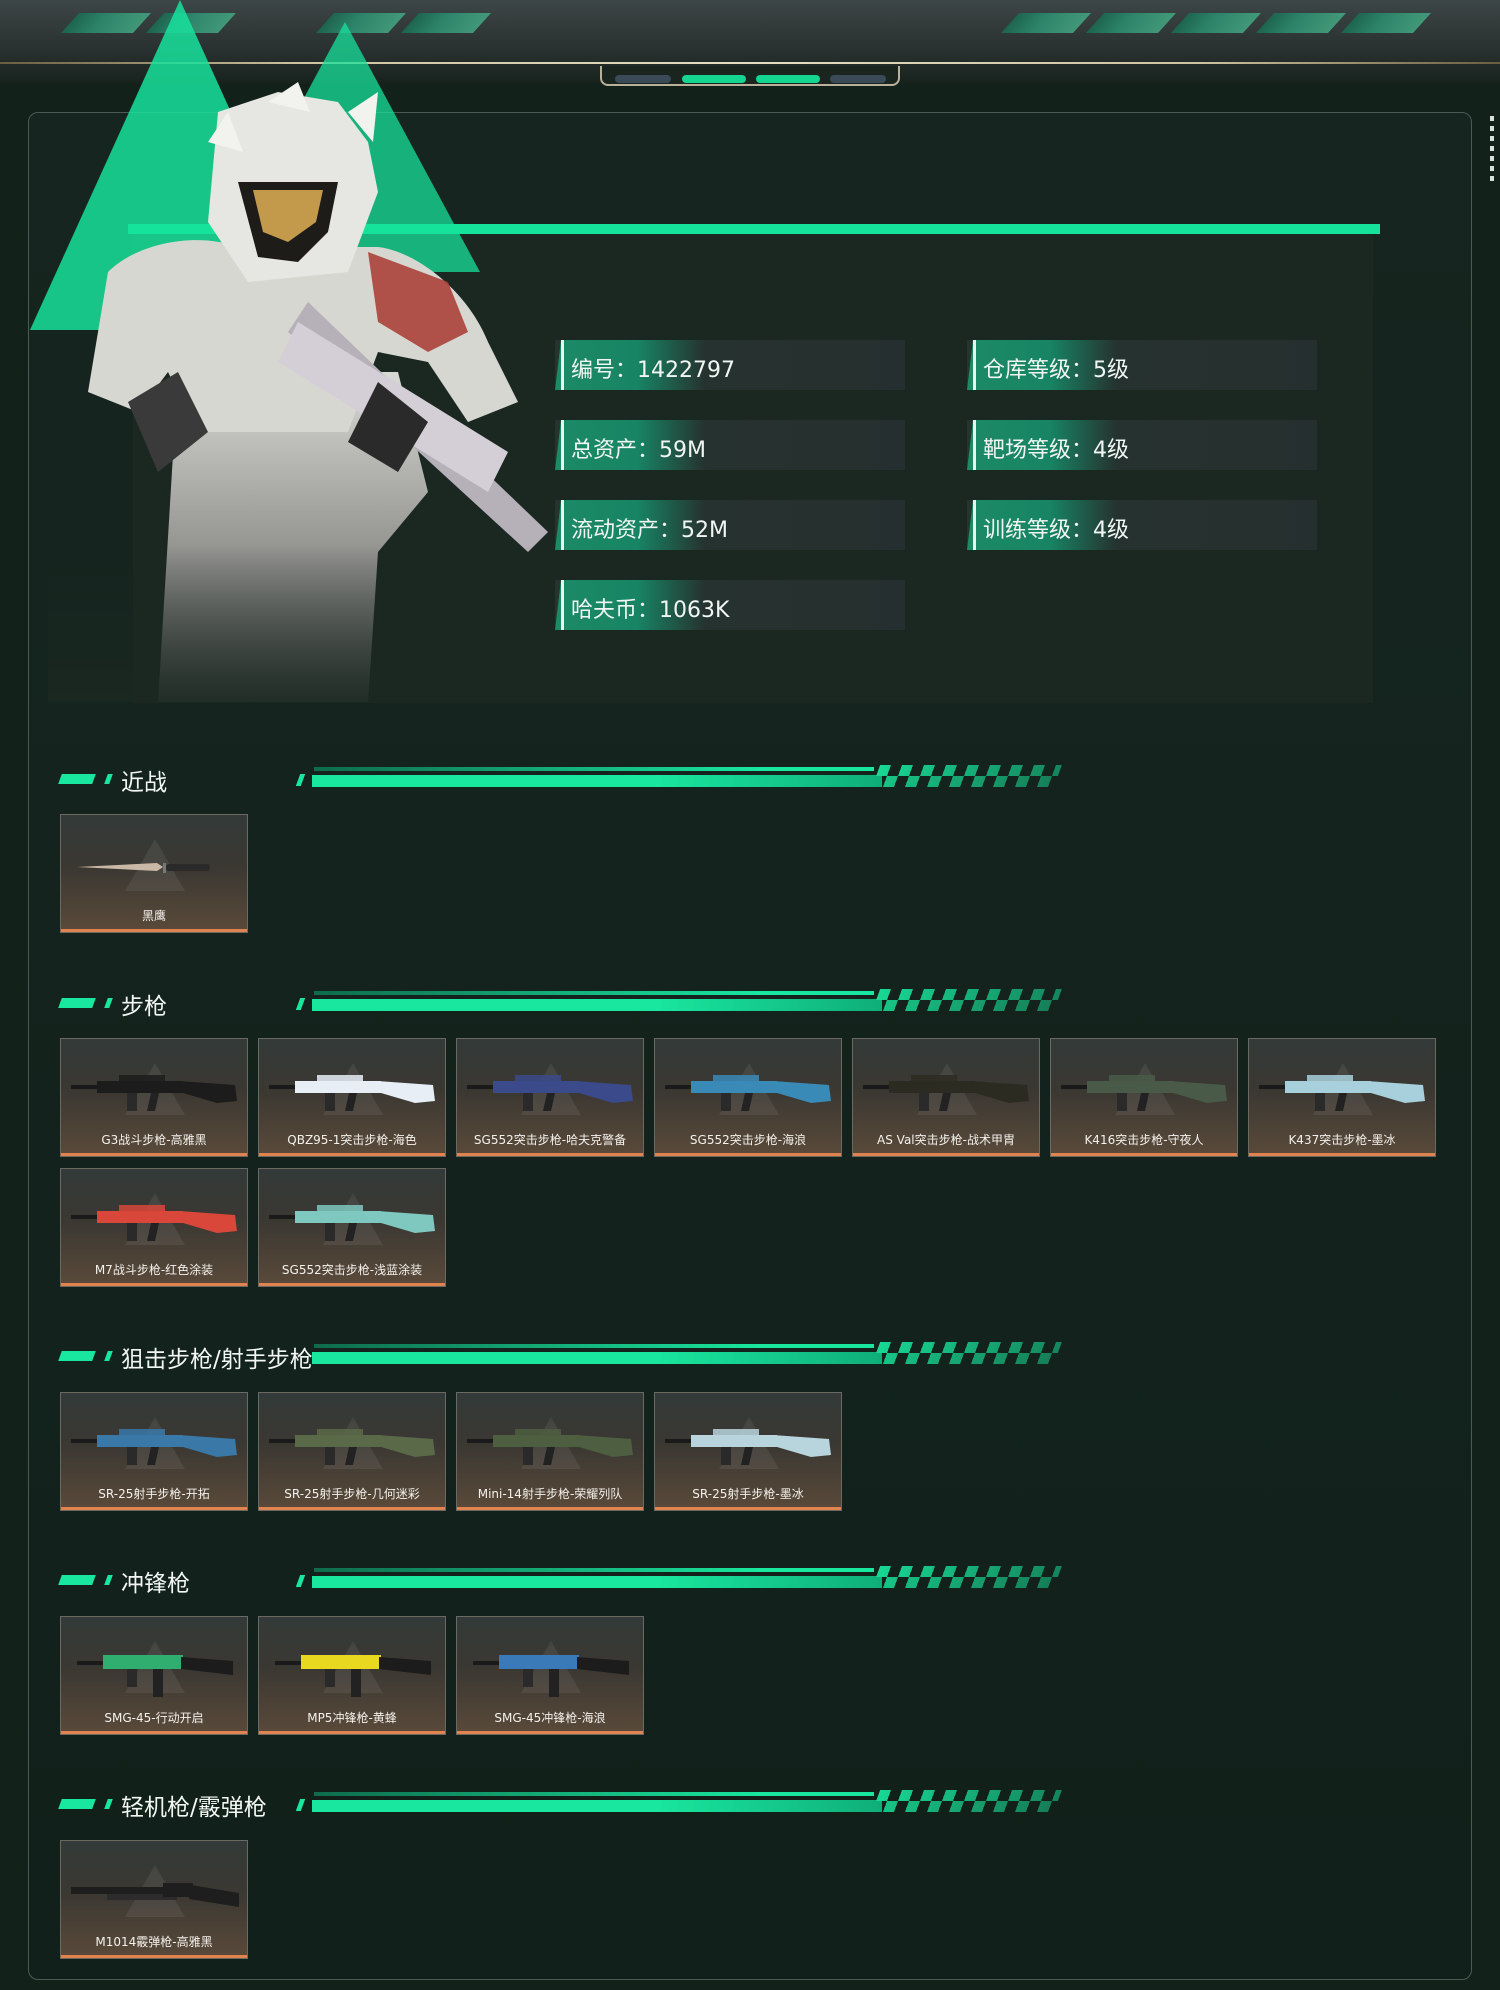  I want to click on weapon-card: MP5冲锋枪-黄蜂, so click(352, 1675).